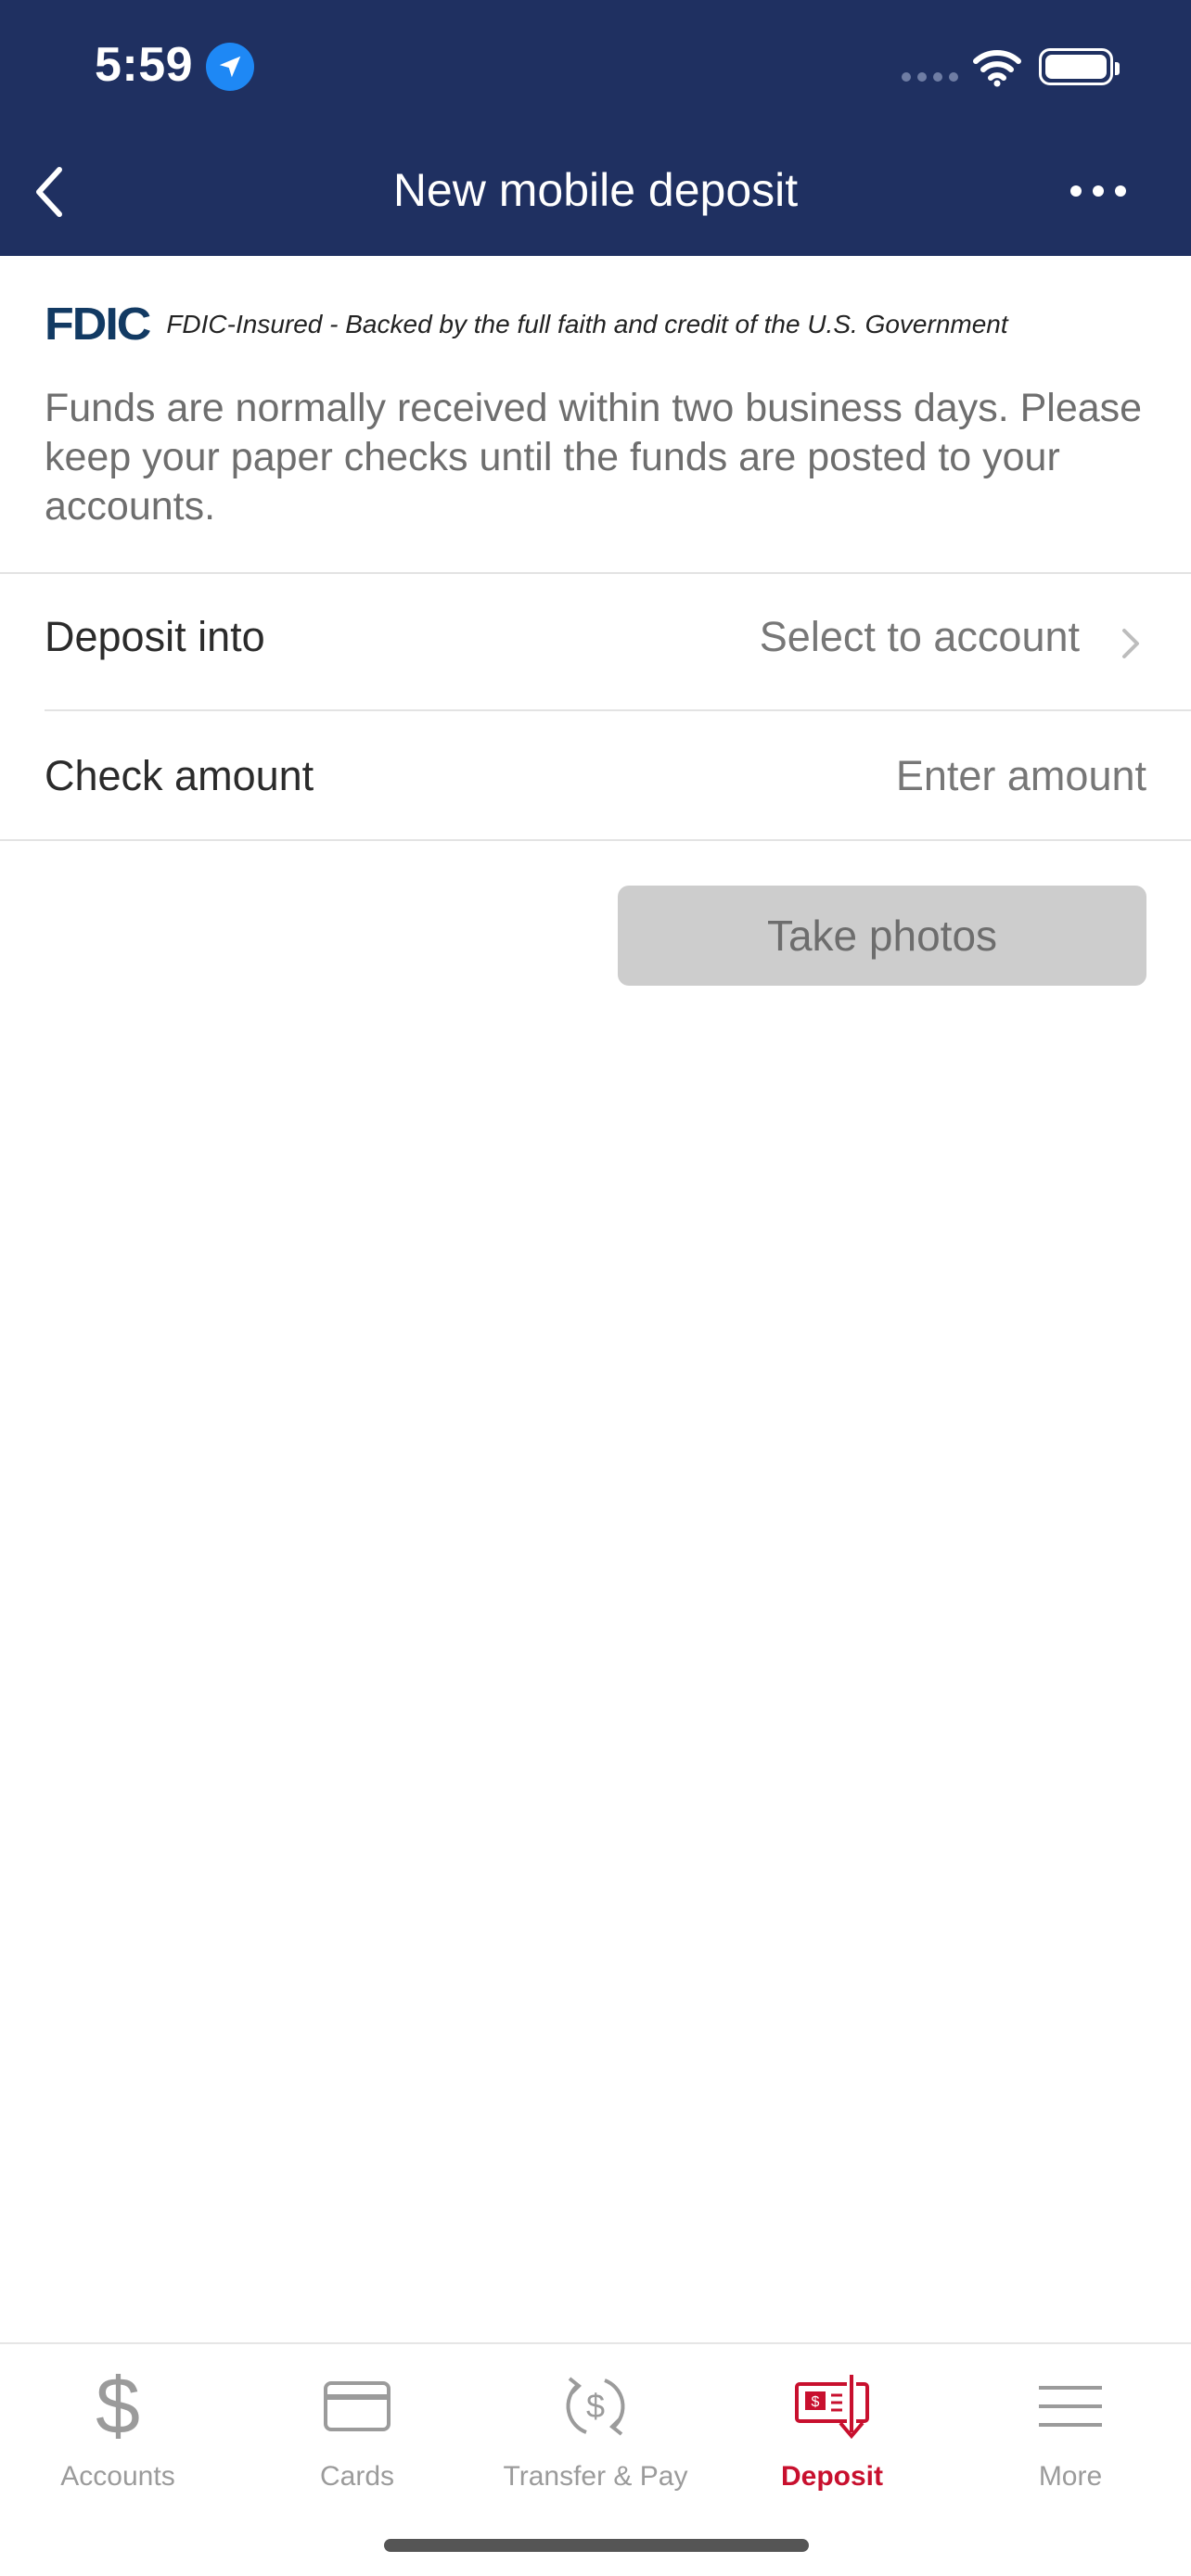 This screenshot has height=2576, width=1191. Describe the element at coordinates (179, 776) in the screenshot. I see `check-amount-label: Check amount` at that location.